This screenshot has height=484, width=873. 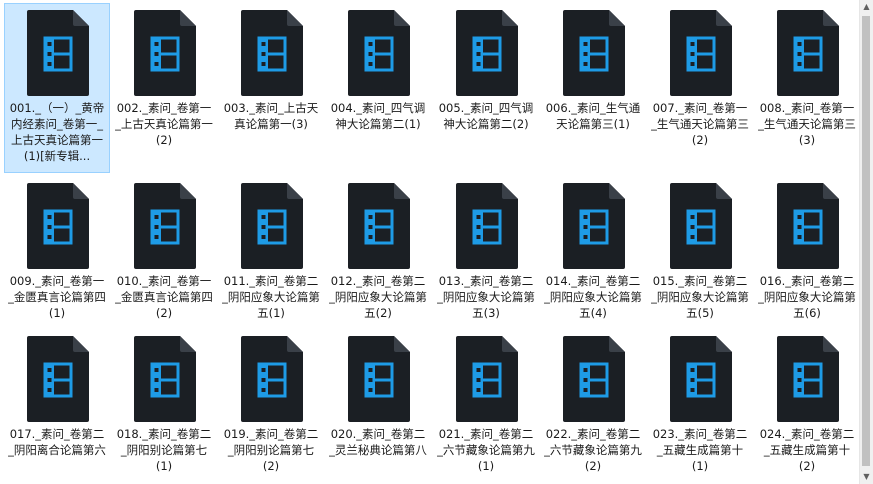 What do you see at coordinates (378, 116) in the screenshot?
I see `file-name-label: 004._素问_四气调神大论篇第二(1)` at bounding box center [378, 116].